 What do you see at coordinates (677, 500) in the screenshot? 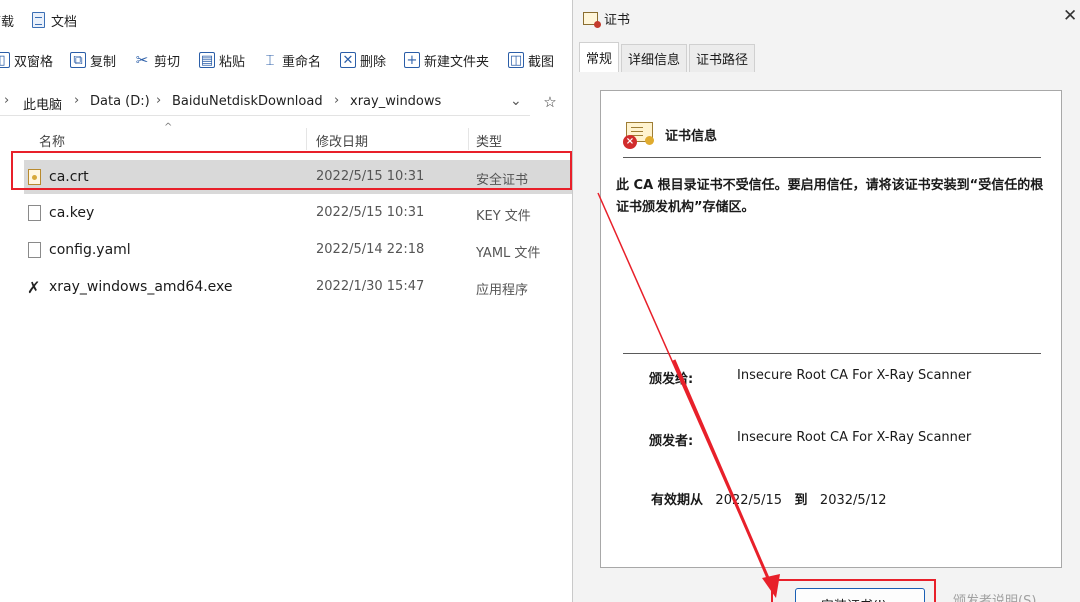
I see `validity-label: 有效期从` at bounding box center [677, 500].